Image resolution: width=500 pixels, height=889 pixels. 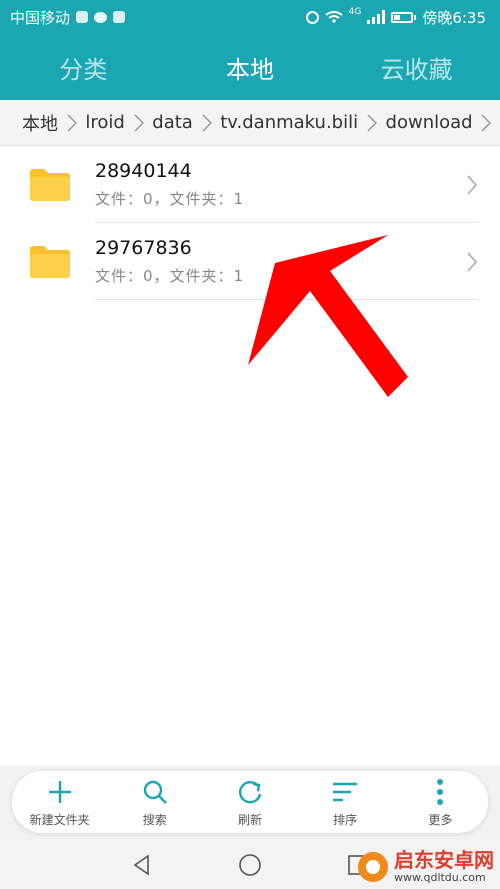 I want to click on carrier-label: 中国移动, so click(x=40, y=17).